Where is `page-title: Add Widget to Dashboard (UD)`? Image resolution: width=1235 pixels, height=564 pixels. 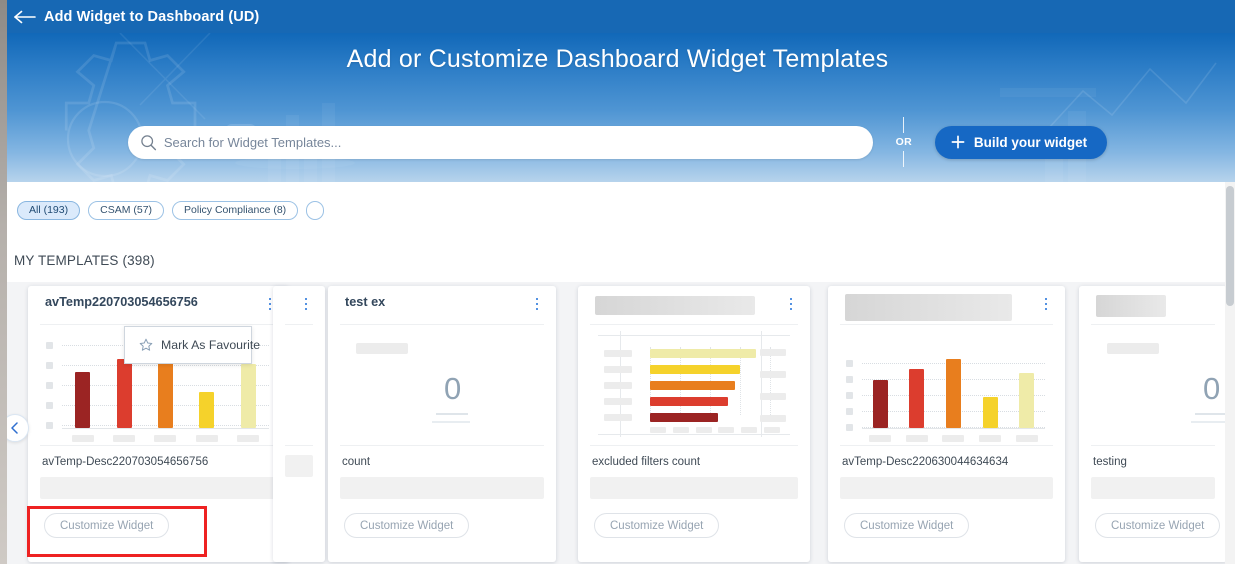
page-title: Add Widget to Dashboard (UD) is located at coordinates (152, 16).